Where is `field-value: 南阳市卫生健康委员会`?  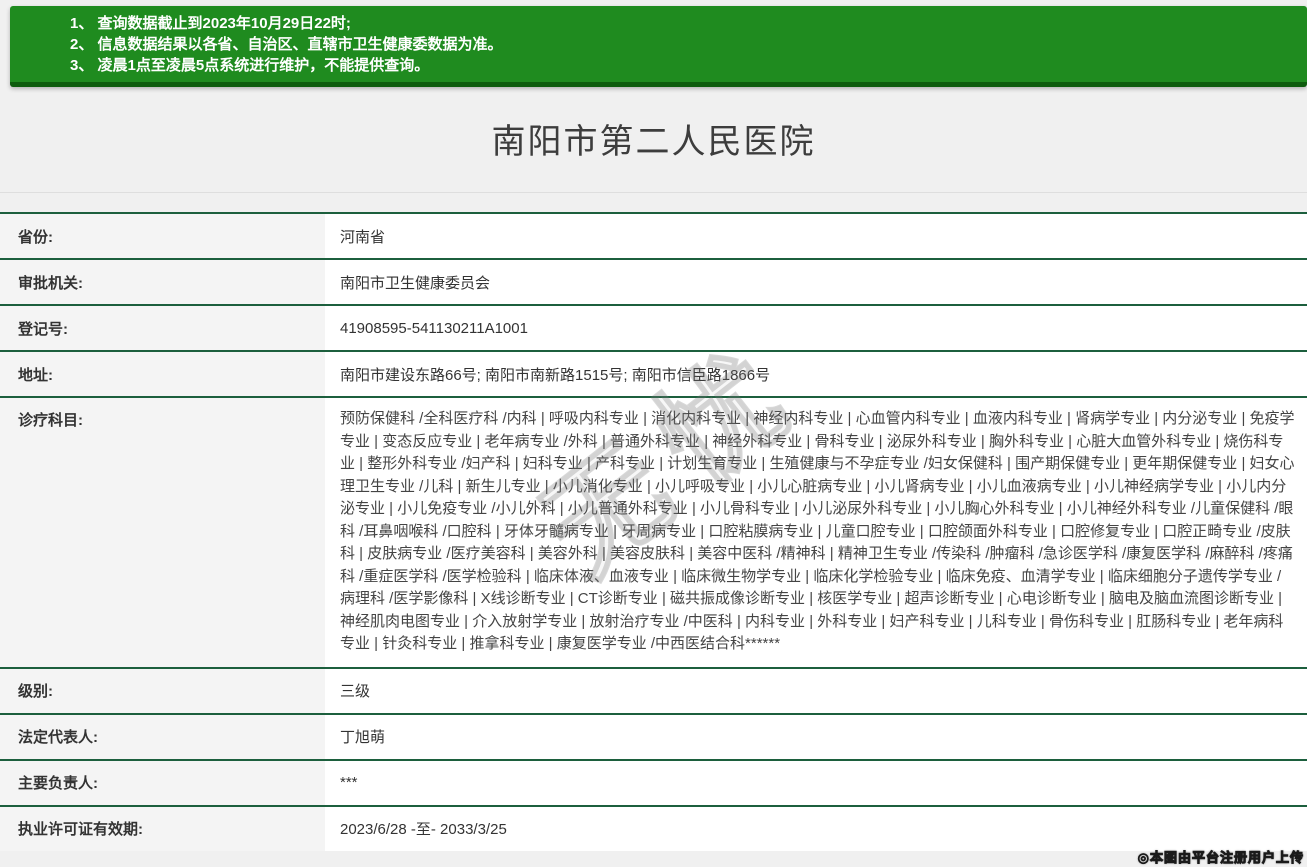 field-value: 南阳市卫生健康委员会 is located at coordinates (816, 282).